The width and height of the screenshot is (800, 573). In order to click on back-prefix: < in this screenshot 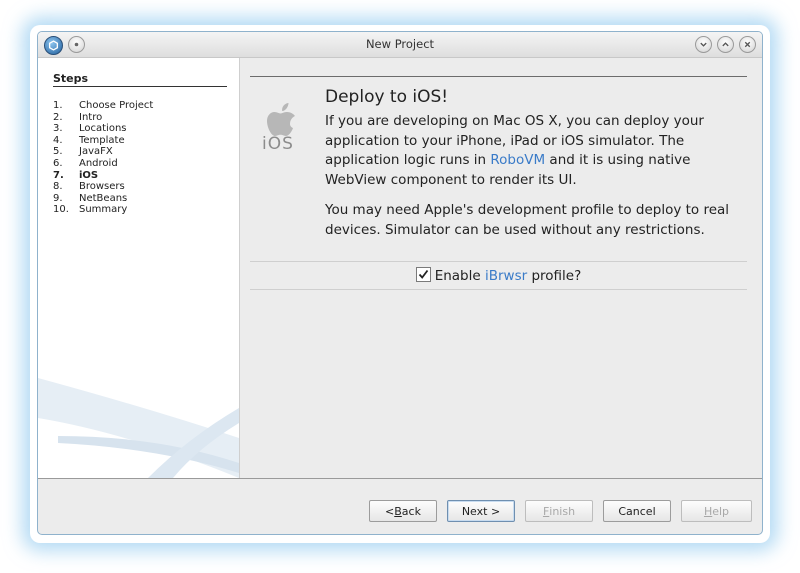, I will do `click(390, 511)`.